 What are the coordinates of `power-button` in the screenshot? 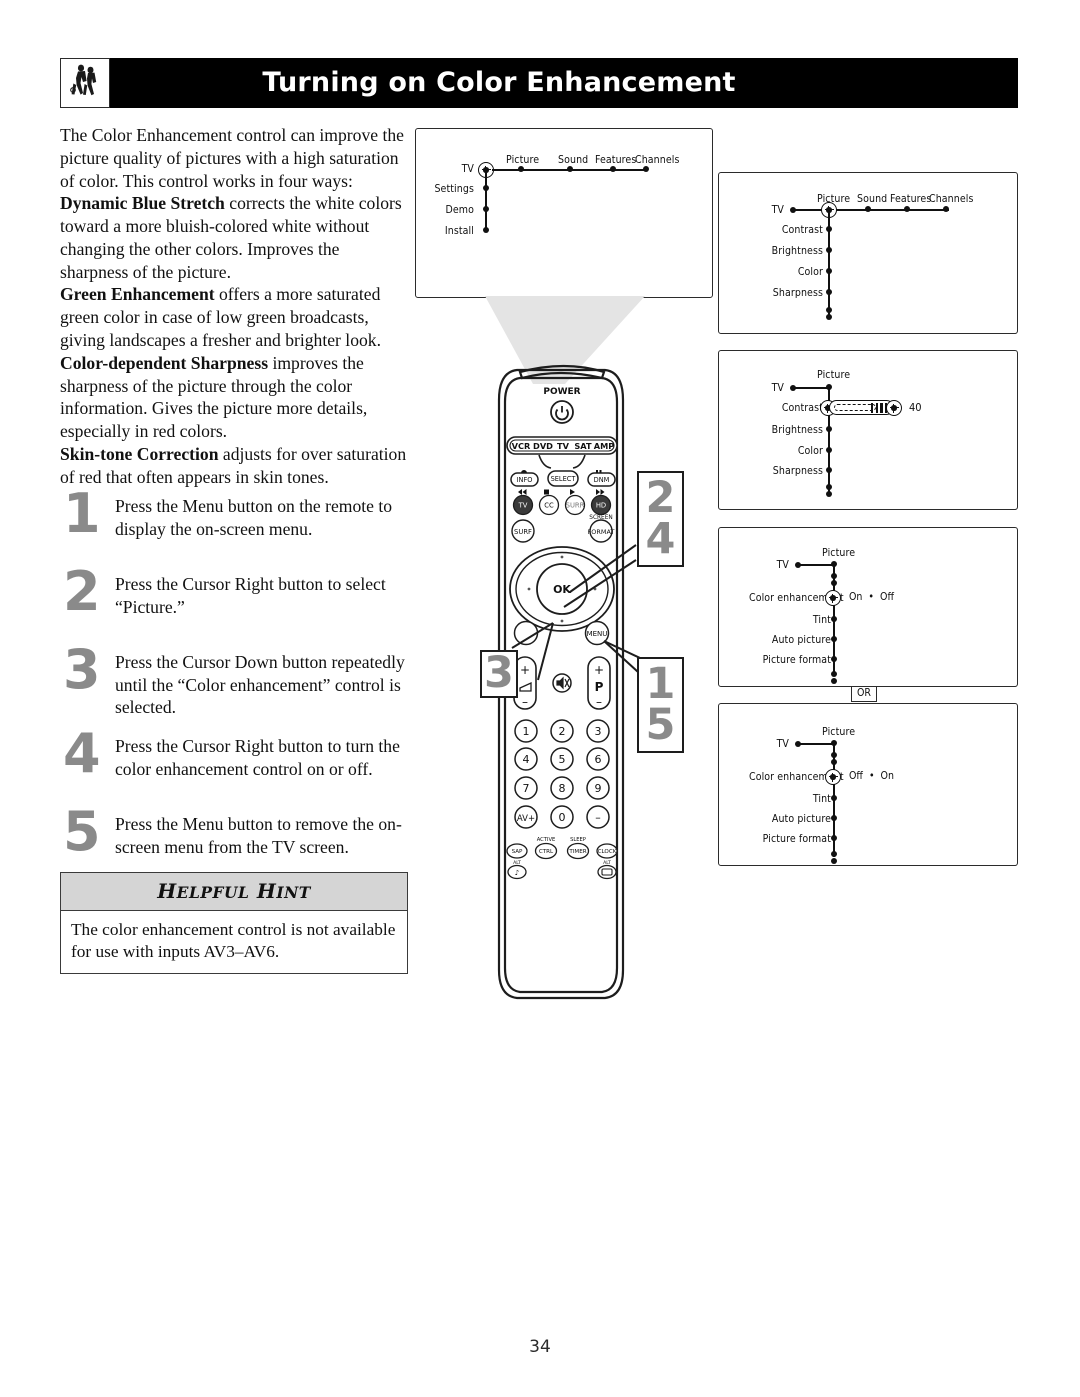 It's located at (562, 412).